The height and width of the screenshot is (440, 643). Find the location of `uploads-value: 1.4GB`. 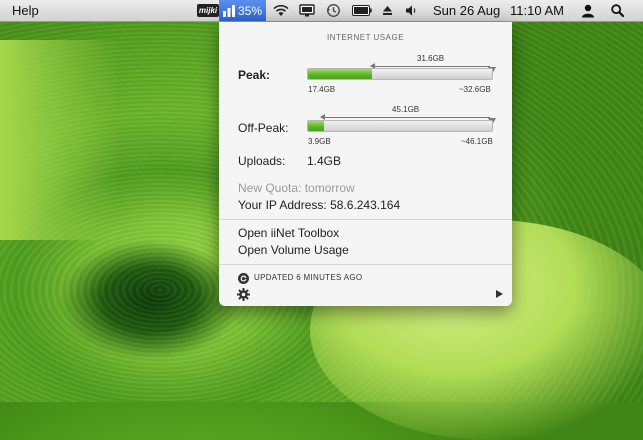

uploads-value: 1.4GB is located at coordinates (324, 161).